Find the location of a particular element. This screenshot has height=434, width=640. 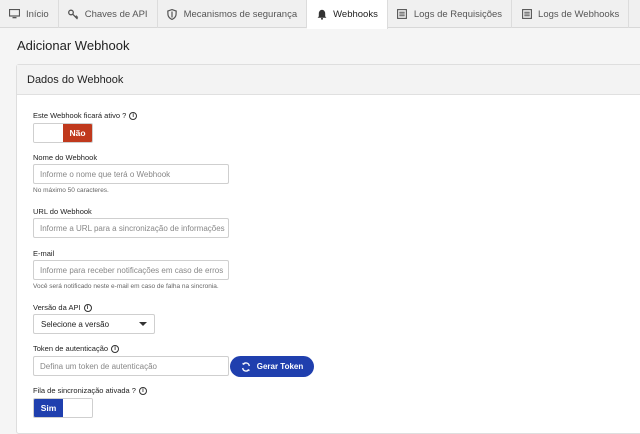

monitor-icon is located at coordinates (14, 14).